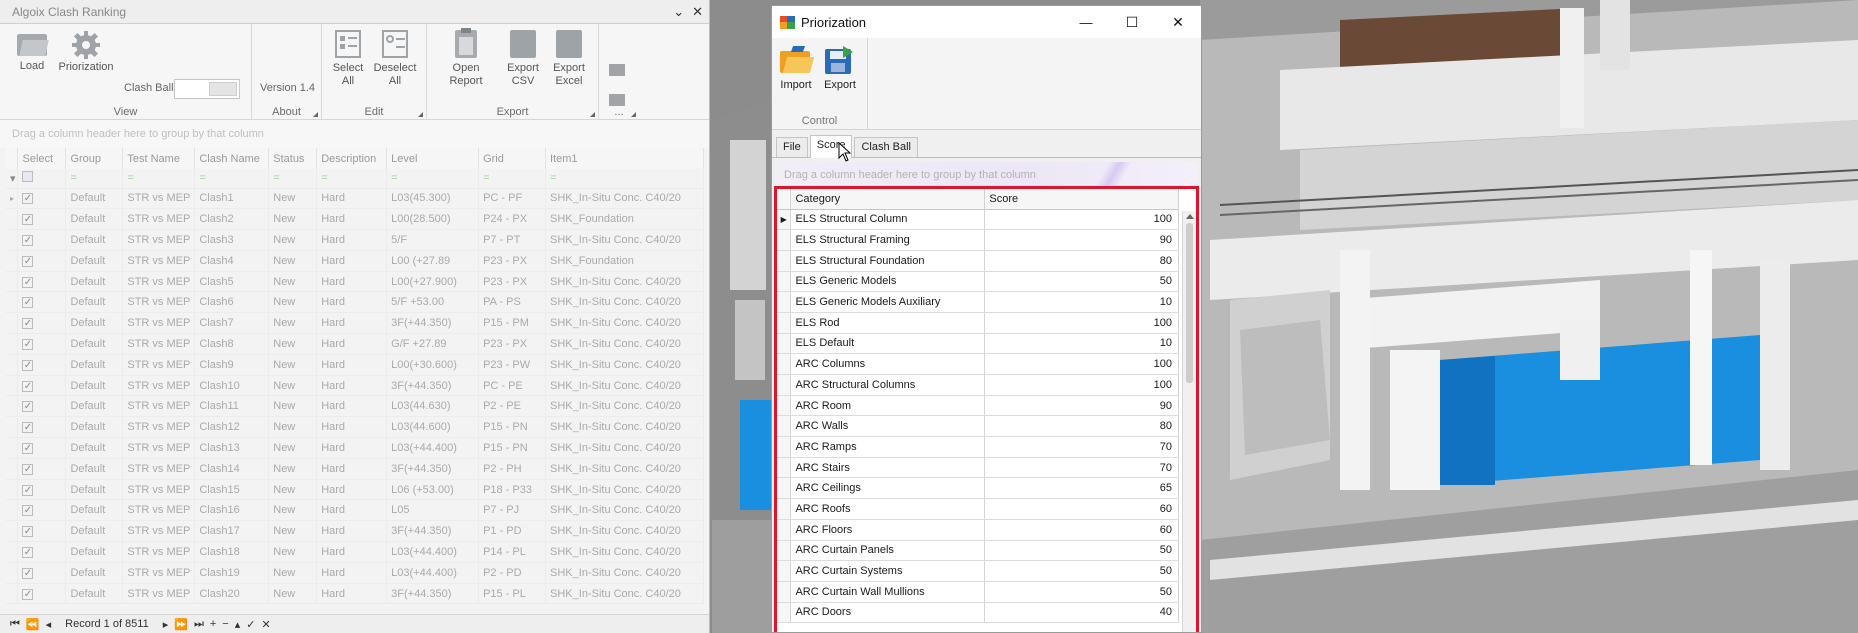  I want to click on category-cell: ELS Generic Models Auxiliary, so click(888, 302).